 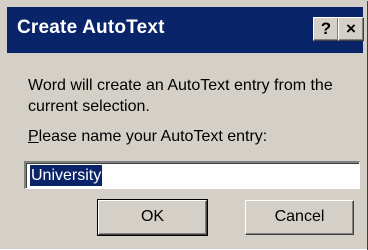 What do you see at coordinates (33, 136) in the screenshot?
I see `prompt-accelerator: P` at bounding box center [33, 136].